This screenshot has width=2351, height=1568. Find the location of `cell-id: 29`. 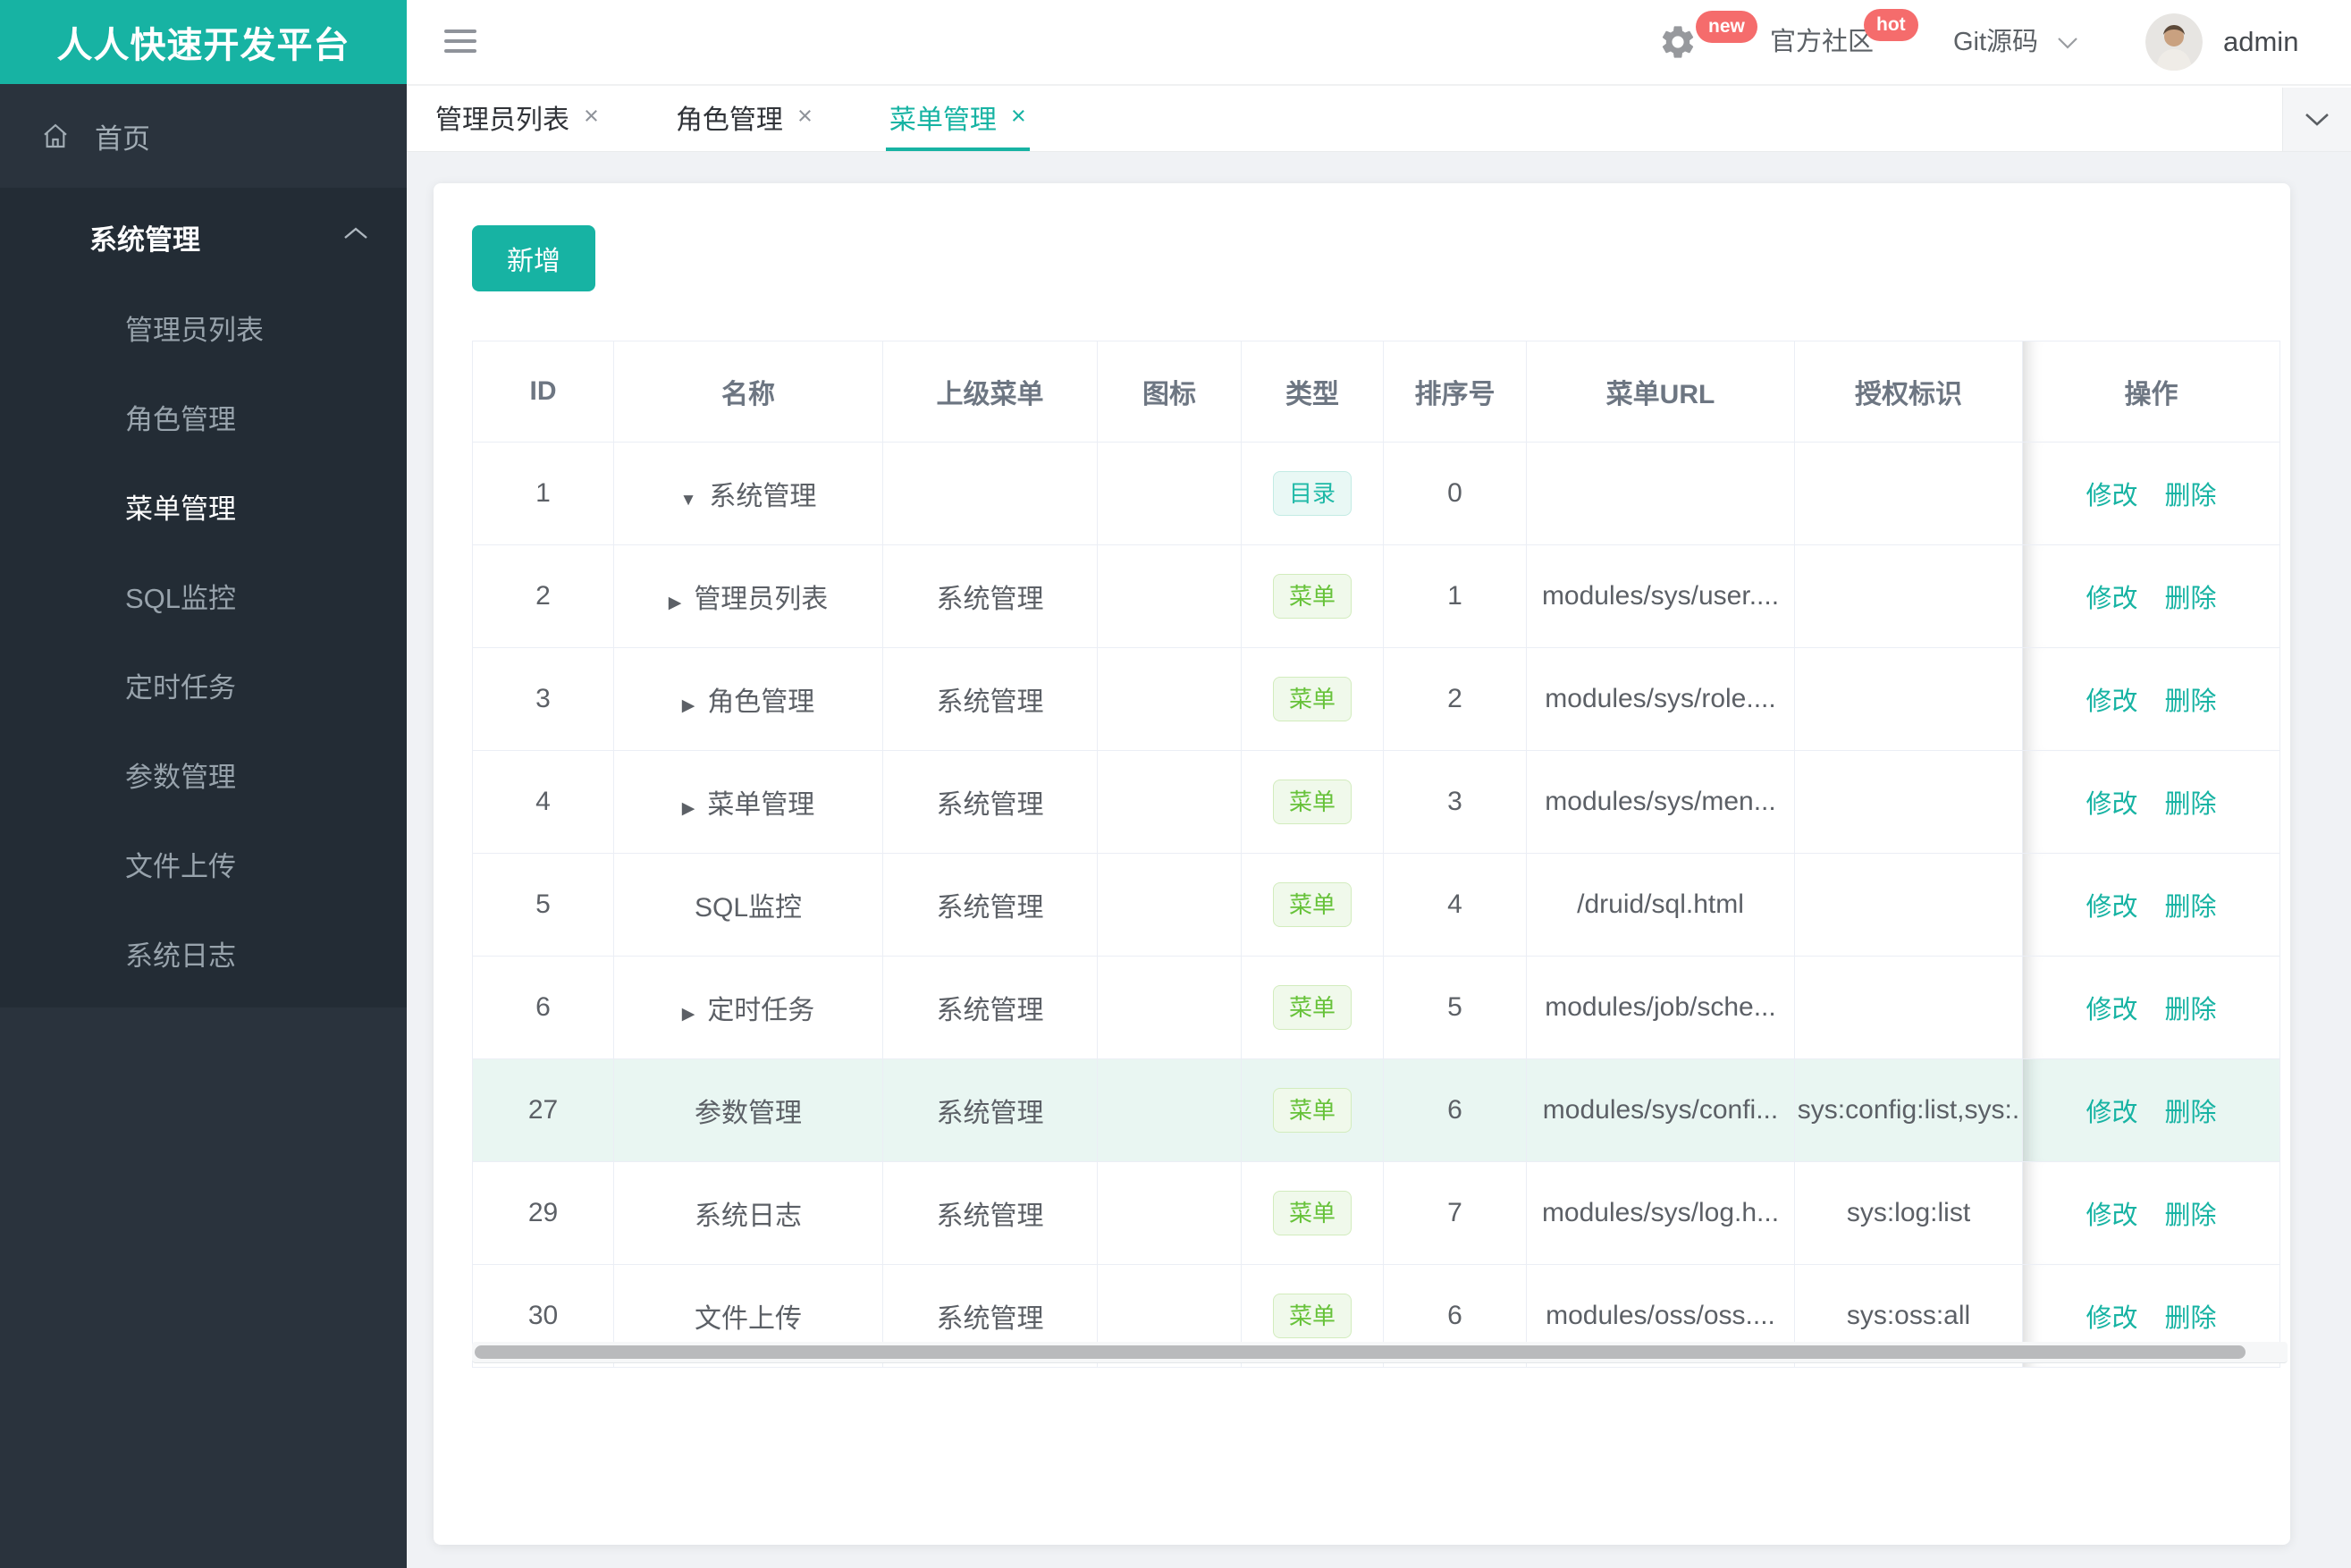

cell-id: 29 is located at coordinates (543, 1213).